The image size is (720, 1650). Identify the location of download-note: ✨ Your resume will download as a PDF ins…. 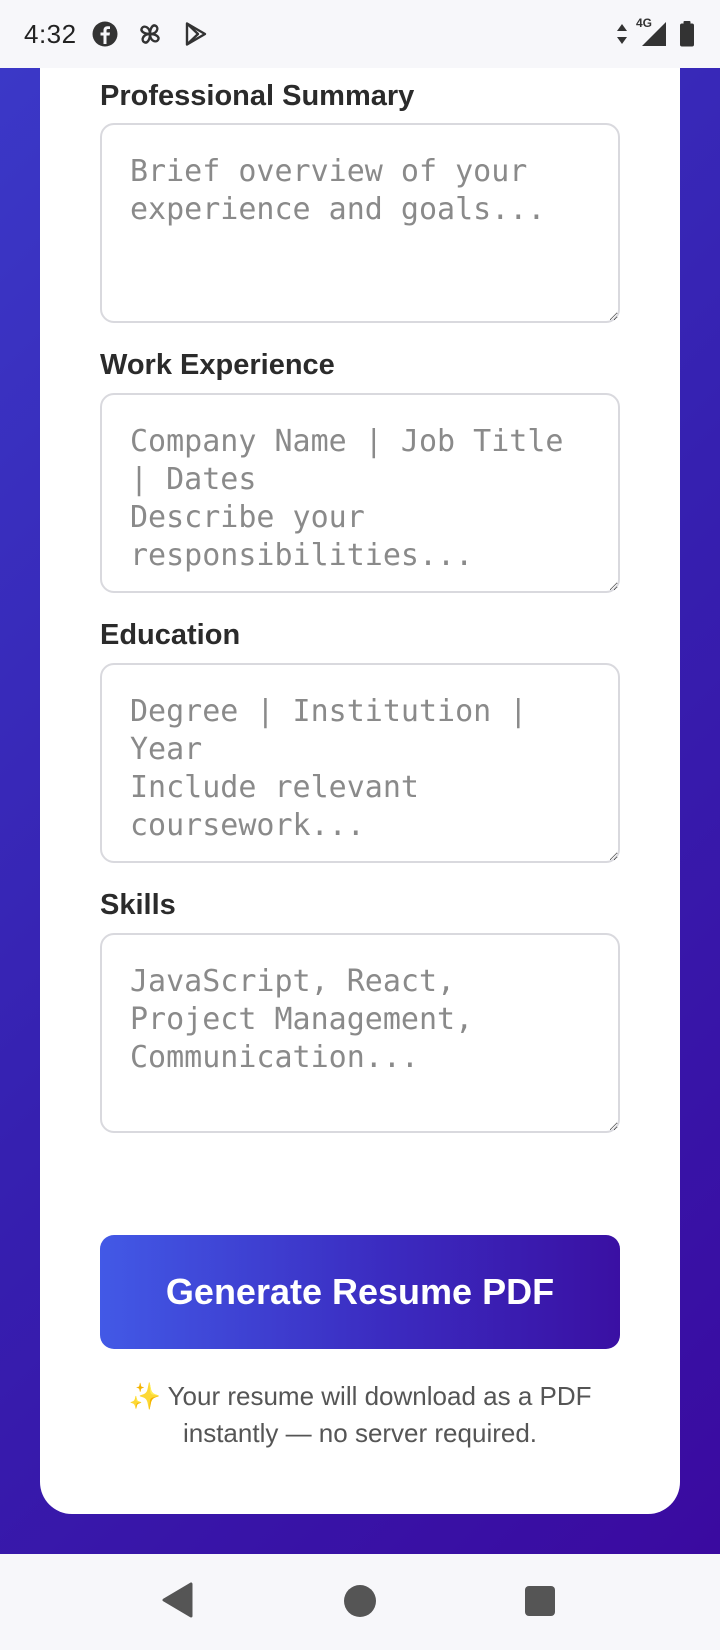
(360, 1414).